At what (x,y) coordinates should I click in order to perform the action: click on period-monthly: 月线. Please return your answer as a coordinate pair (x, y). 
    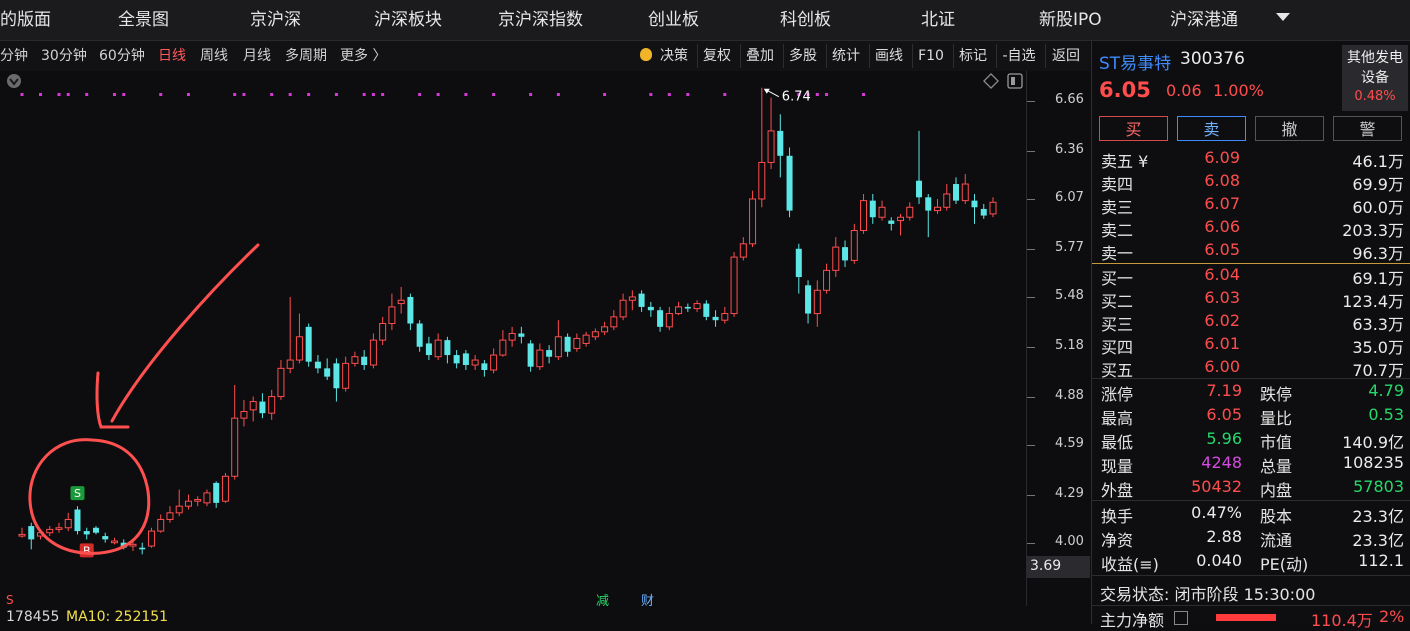
    Looking at the image, I should click on (257, 56).